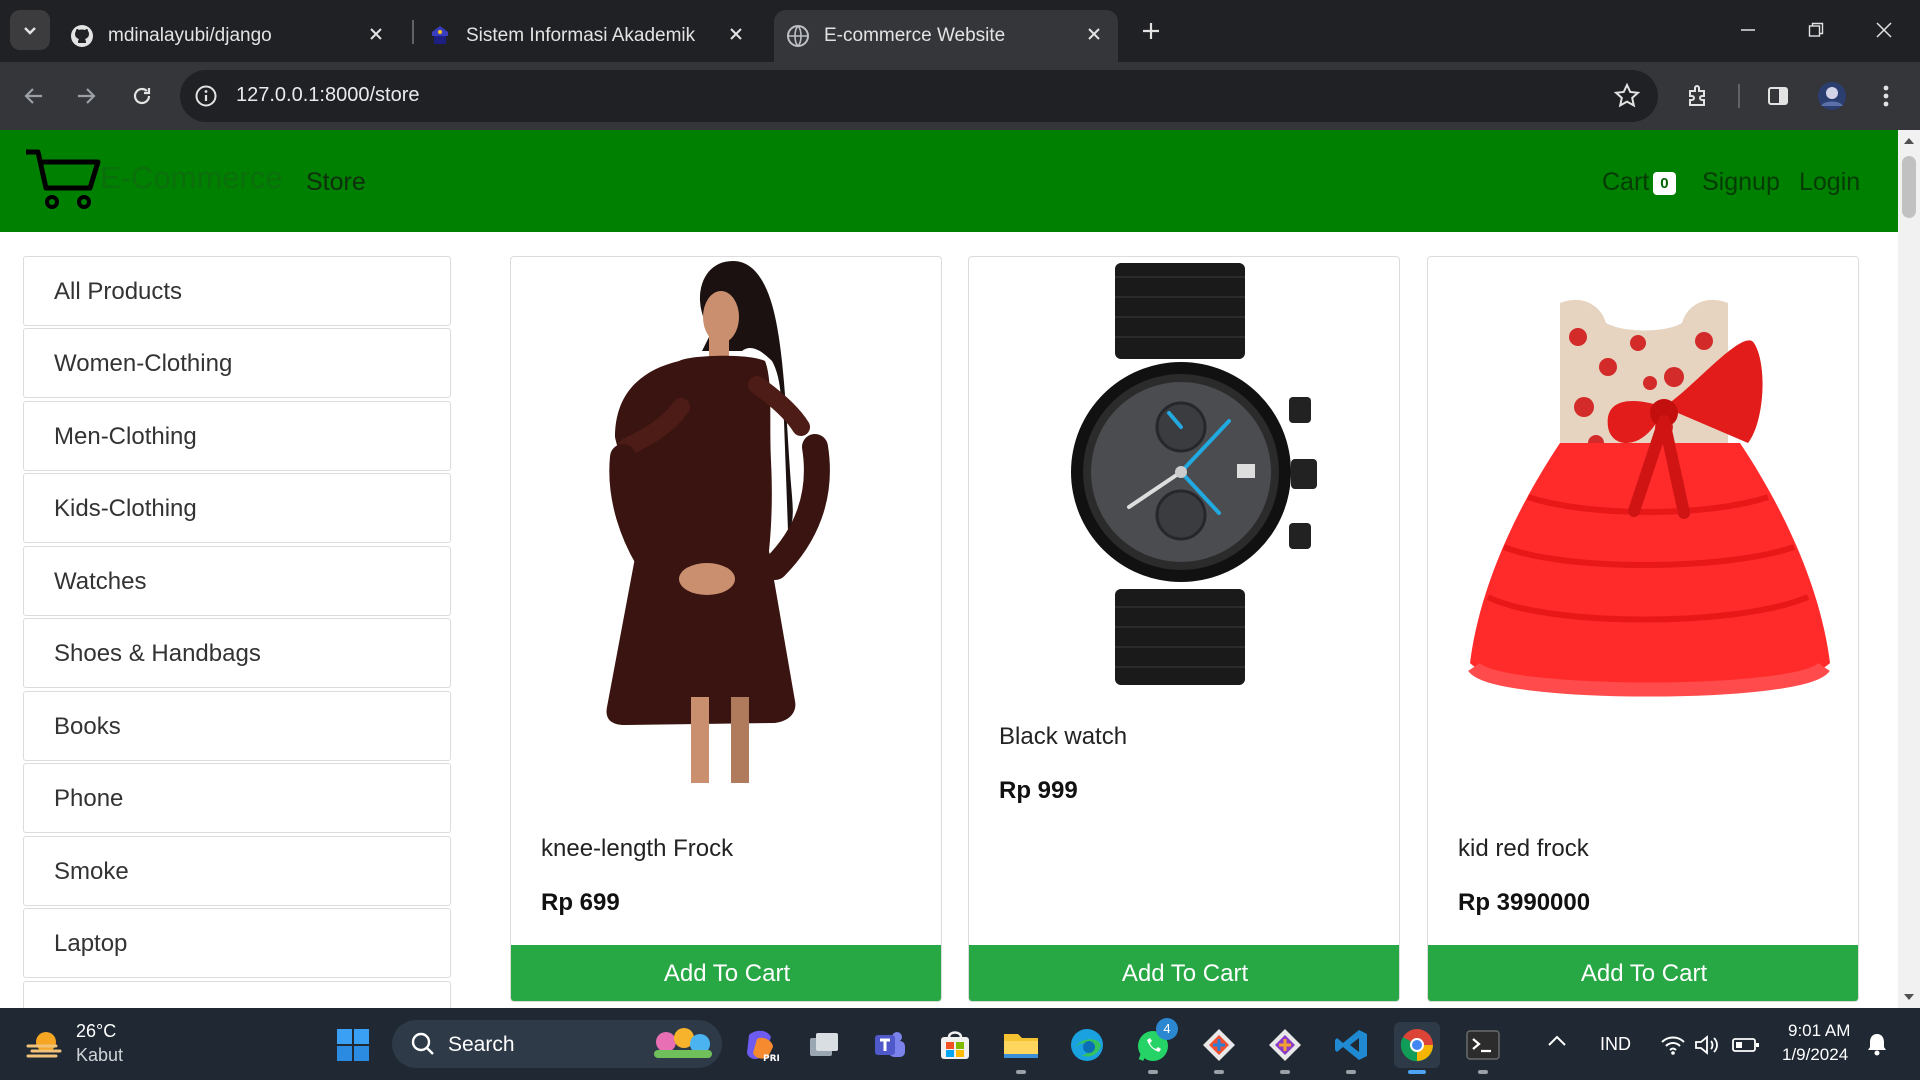  What do you see at coordinates (237, 581) in the screenshot?
I see `category-watches: Watches` at bounding box center [237, 581].